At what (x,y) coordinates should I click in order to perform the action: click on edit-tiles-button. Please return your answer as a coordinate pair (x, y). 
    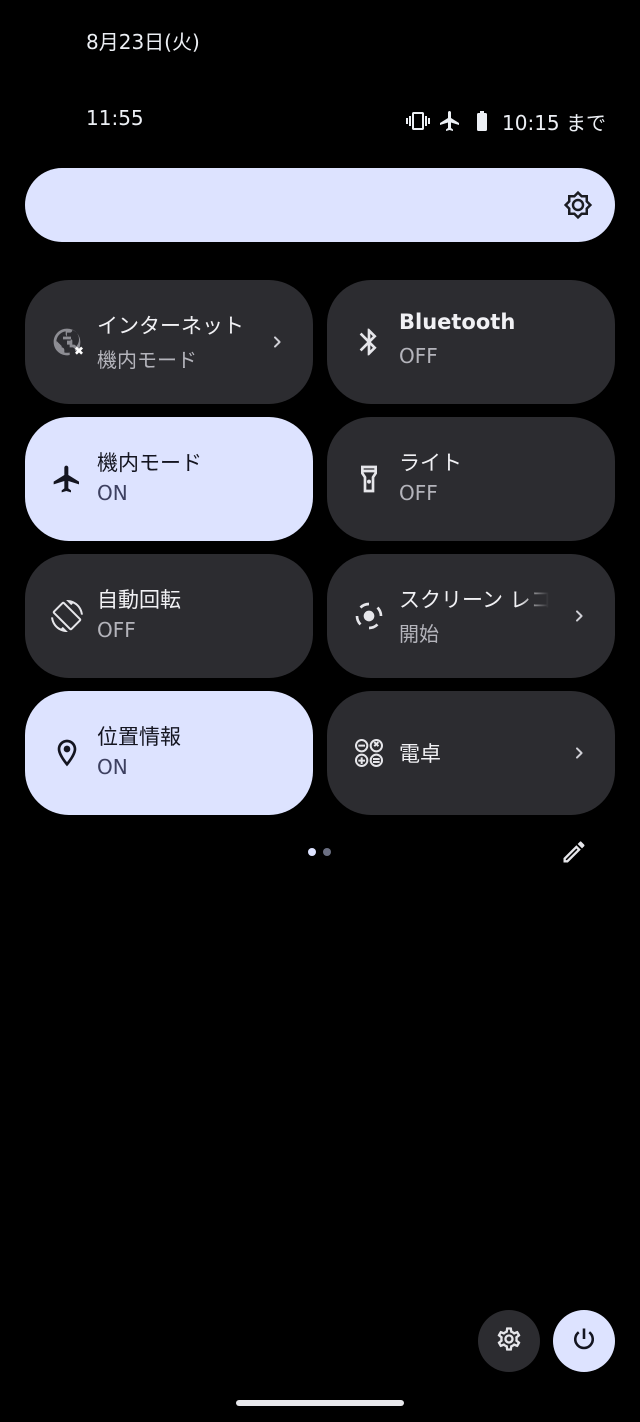
    Looking at the image, I should click on (574, 852).